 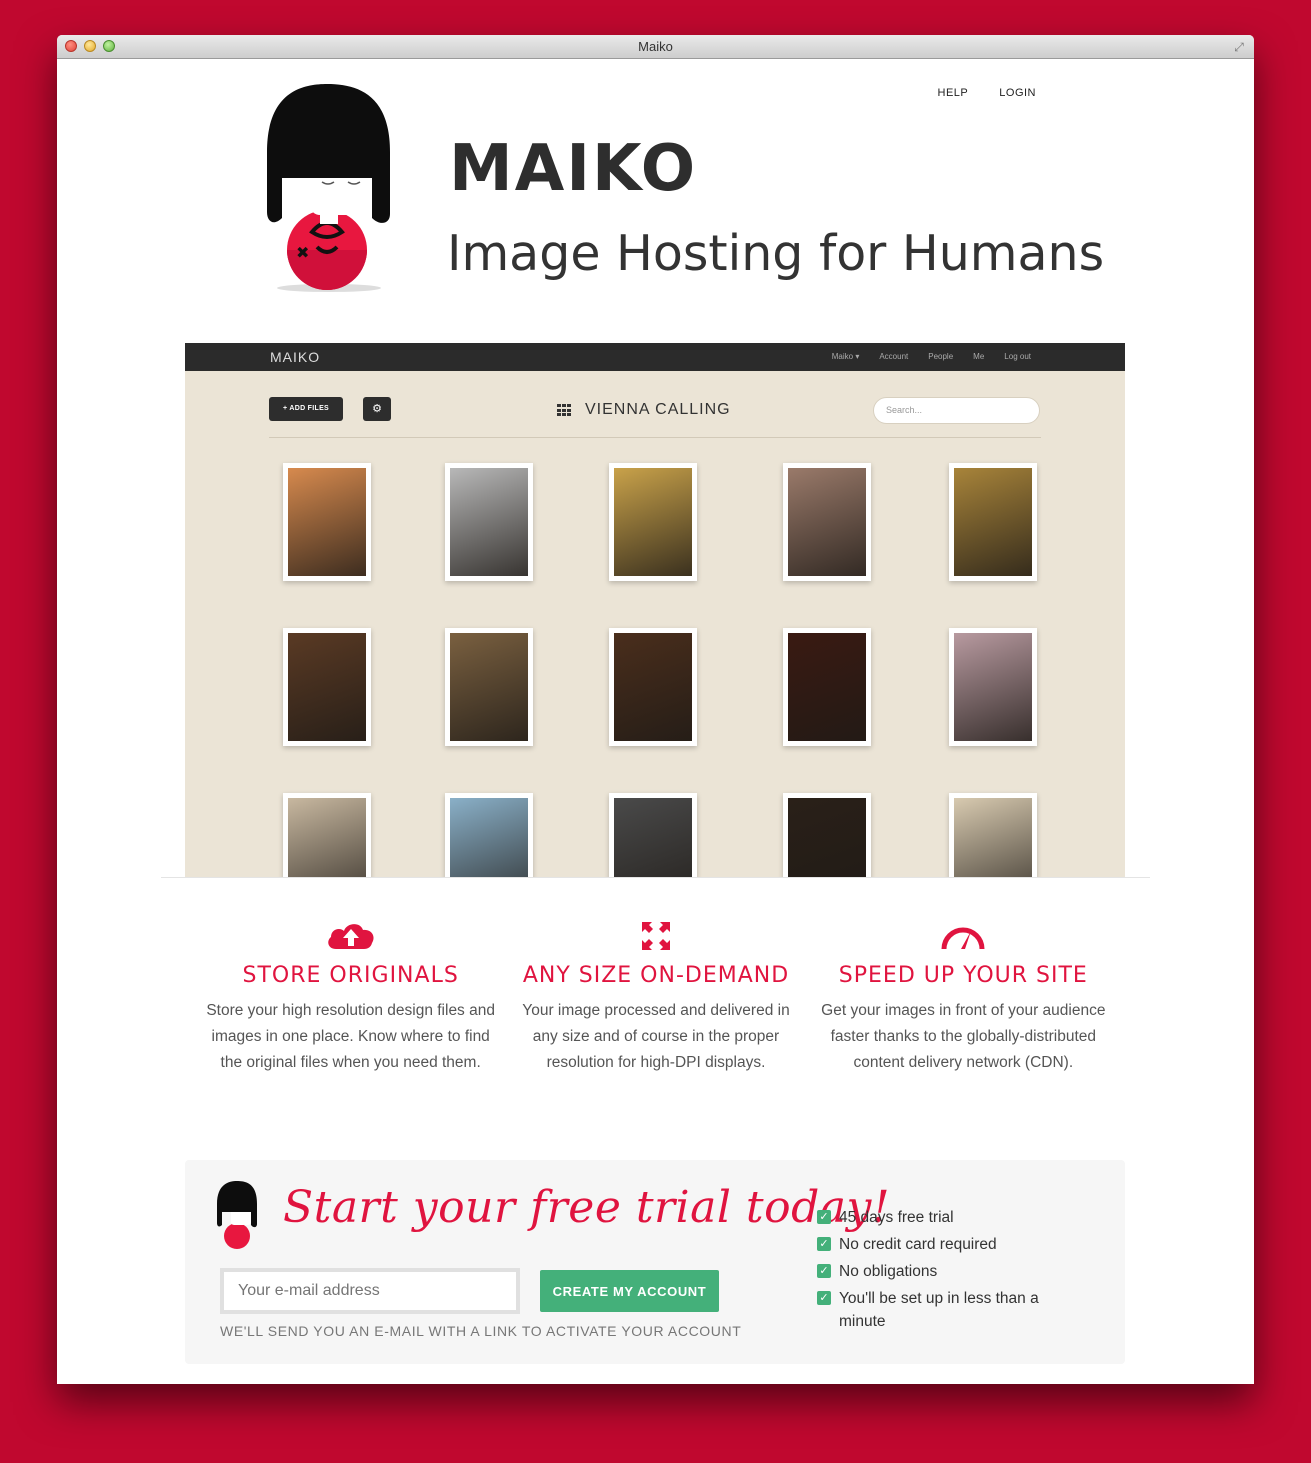 What do you see at coordinates (629, 1291) in the screenshot?
I see `create-account-button: CREATE MY ACCOUNT` at bounding box center [629, 1291].